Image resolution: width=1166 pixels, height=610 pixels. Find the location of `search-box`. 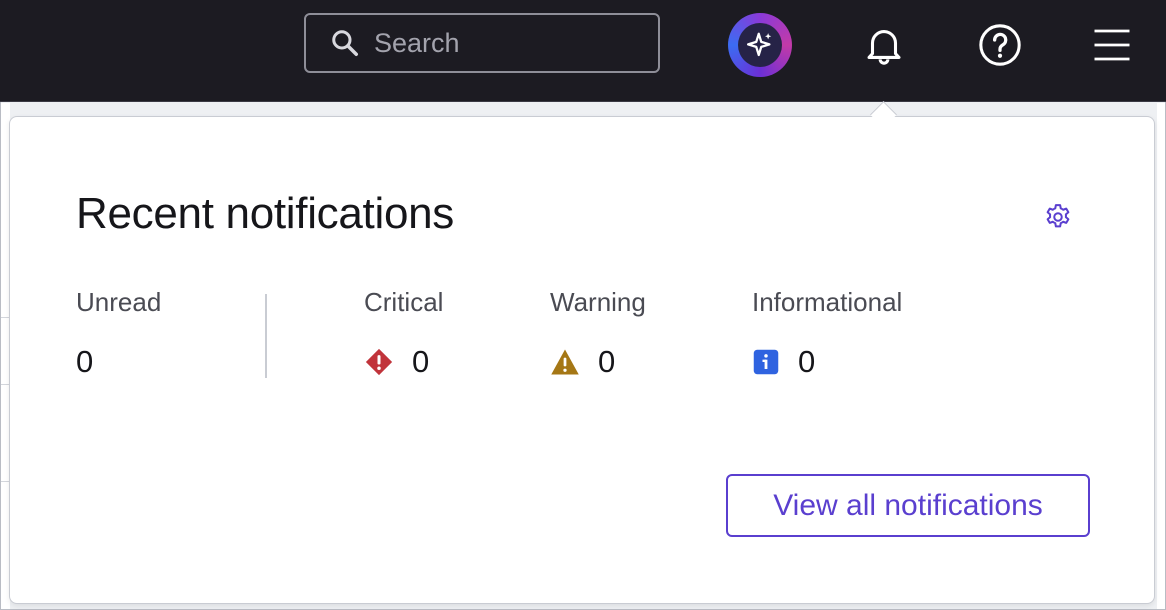

search-box is located at coordinates (482, 43).